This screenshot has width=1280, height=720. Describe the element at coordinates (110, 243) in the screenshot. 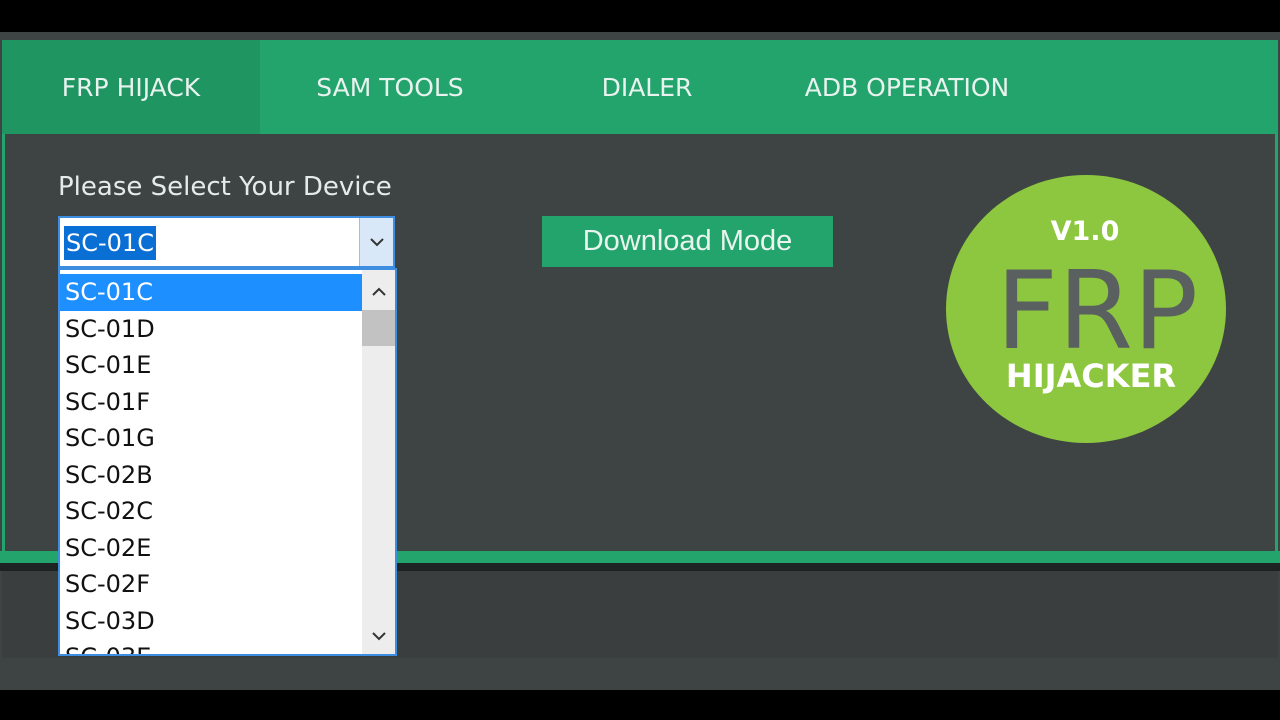

I see `combobox-selected-value: SC-01C` at that location.